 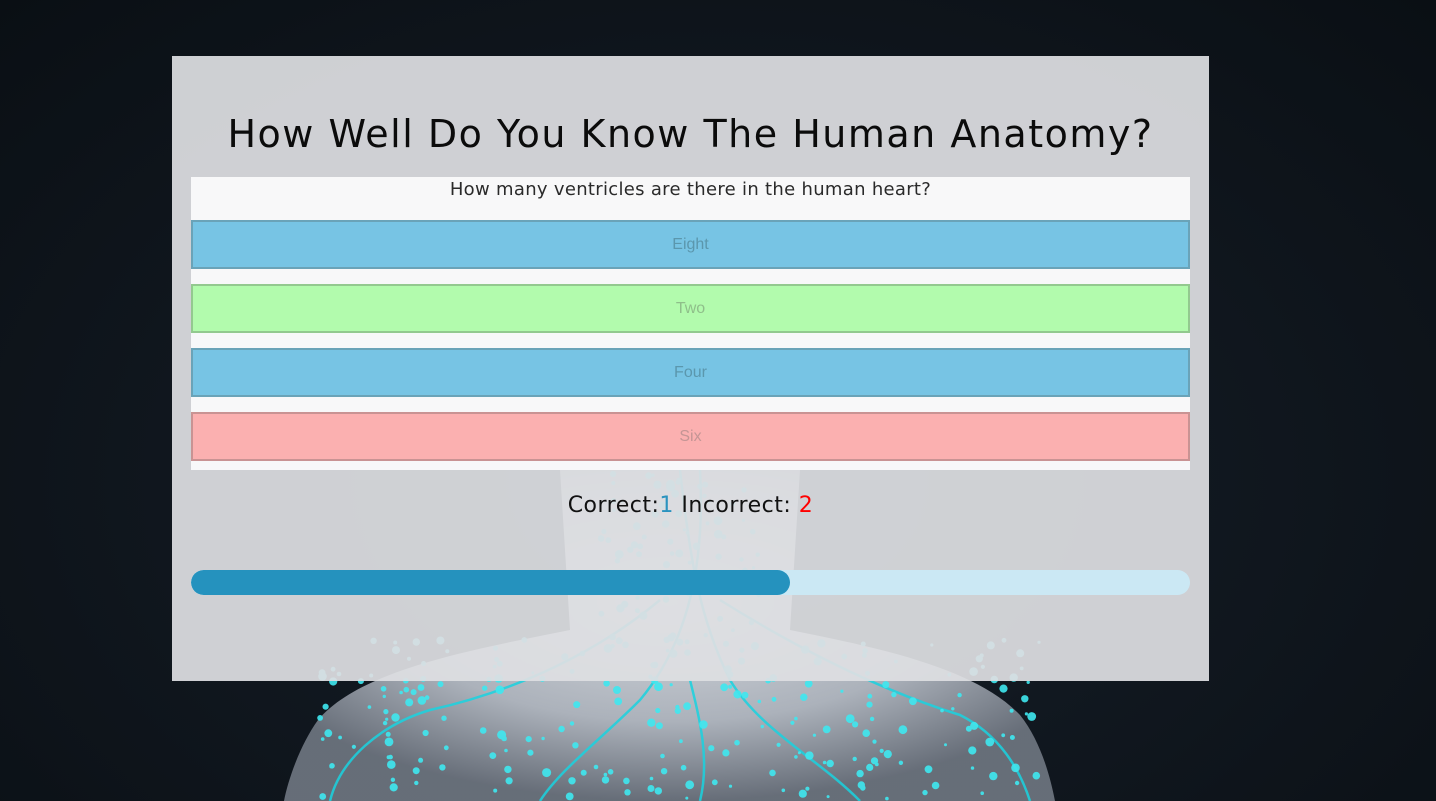 I want to click on answer-button-six: Six, so click(x=690, y=436).